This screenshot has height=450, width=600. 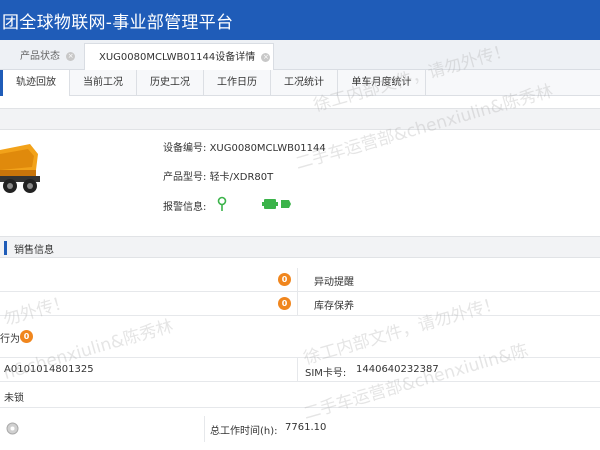 What do you see at coordinates (284, 303) in the screenshot?
I see `stock-count-badge: 0` at bounding box center [284, 303].